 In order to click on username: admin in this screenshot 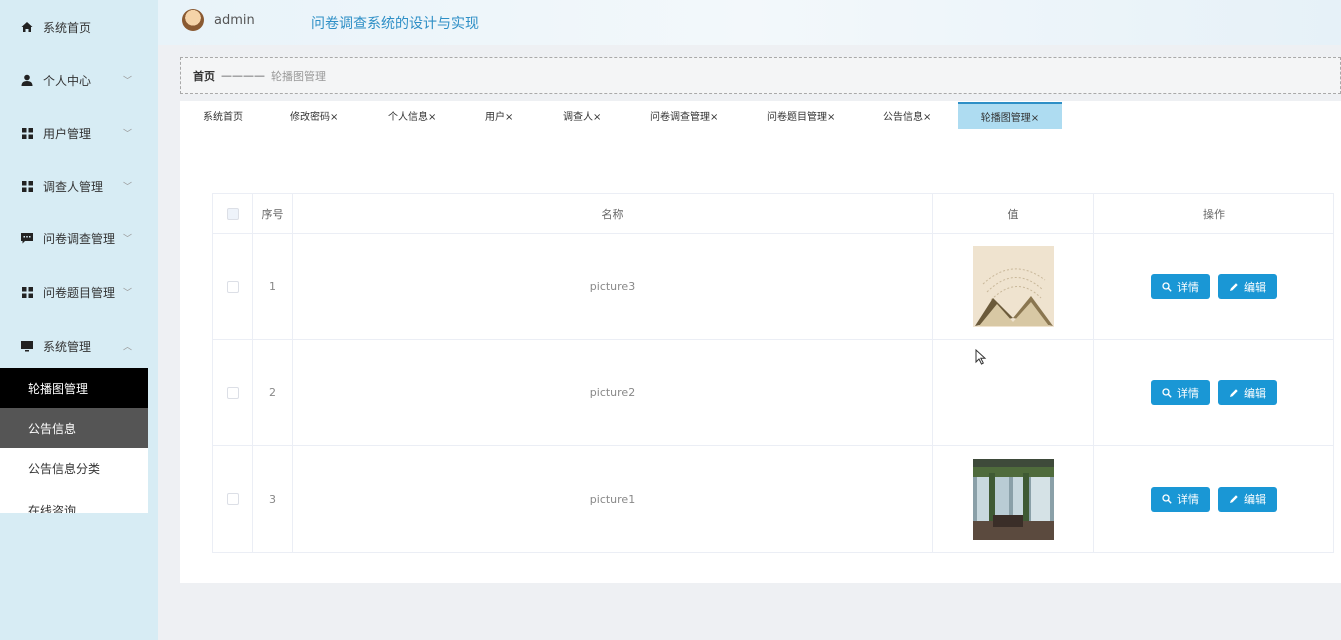, I will do `click(234, 20)`.